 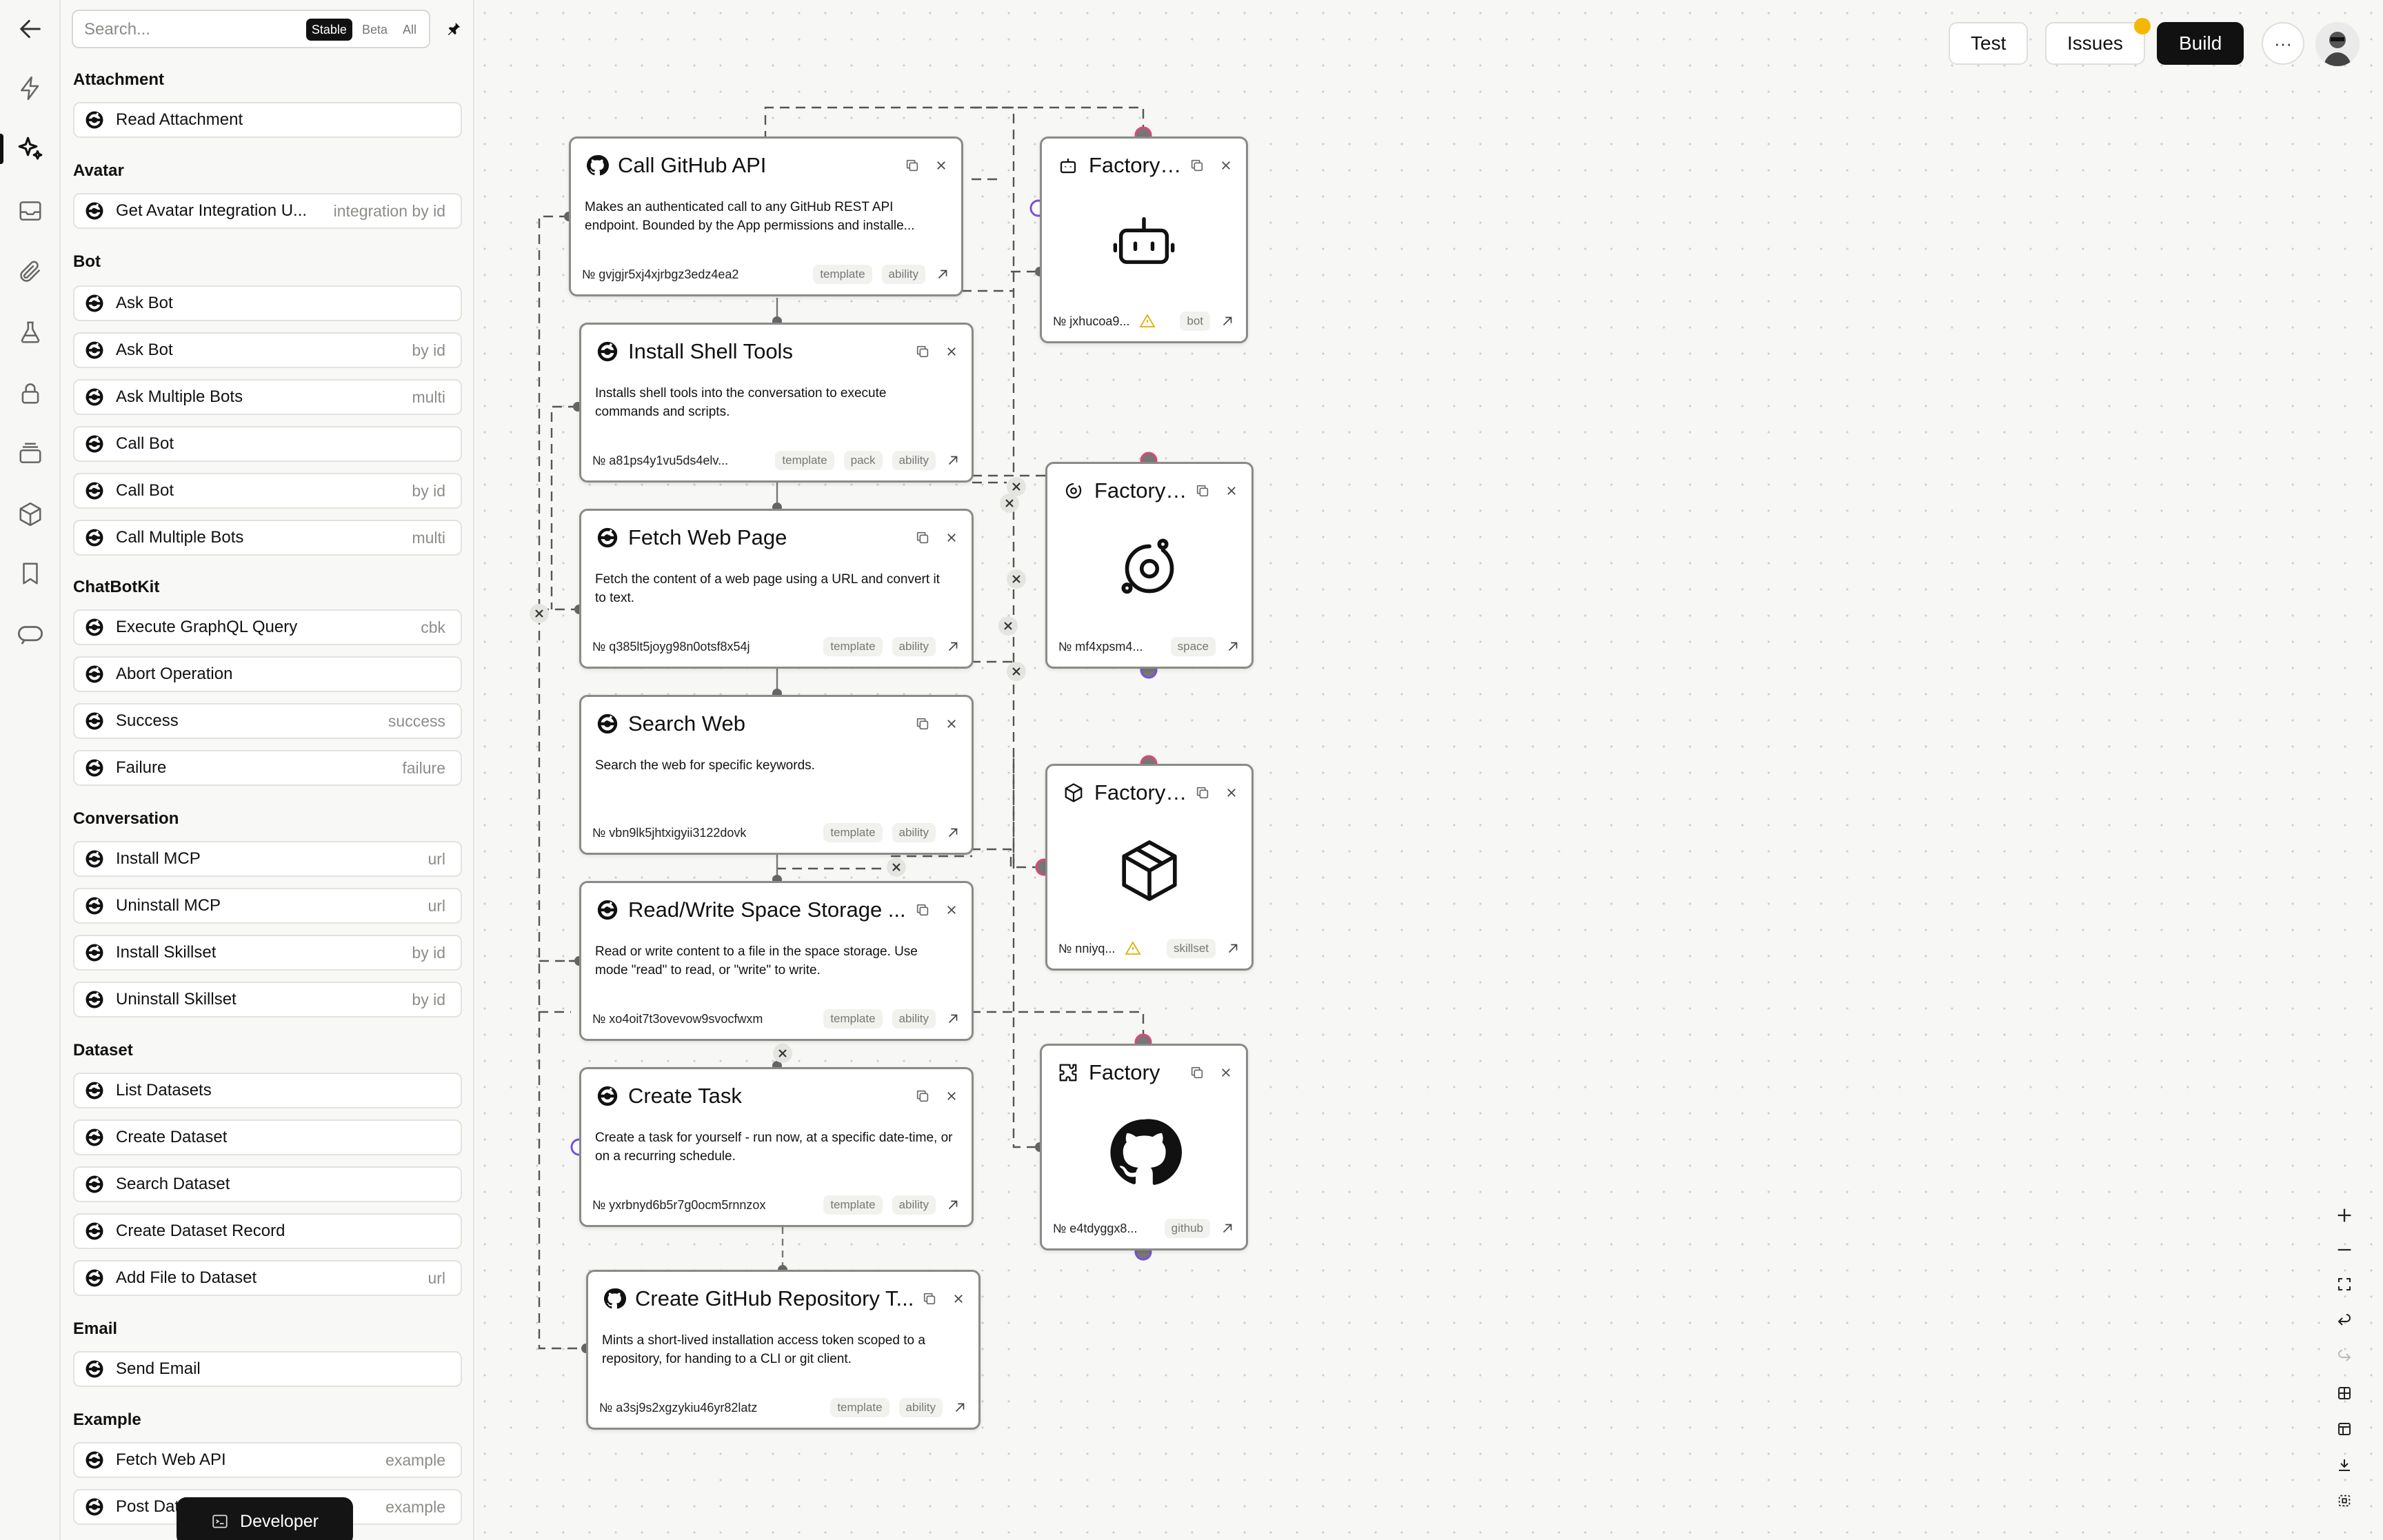 What do you see at coordinates (2200, 44) in the screenshot?
I see `build-button: Build` at bounding box center [2200, 44].